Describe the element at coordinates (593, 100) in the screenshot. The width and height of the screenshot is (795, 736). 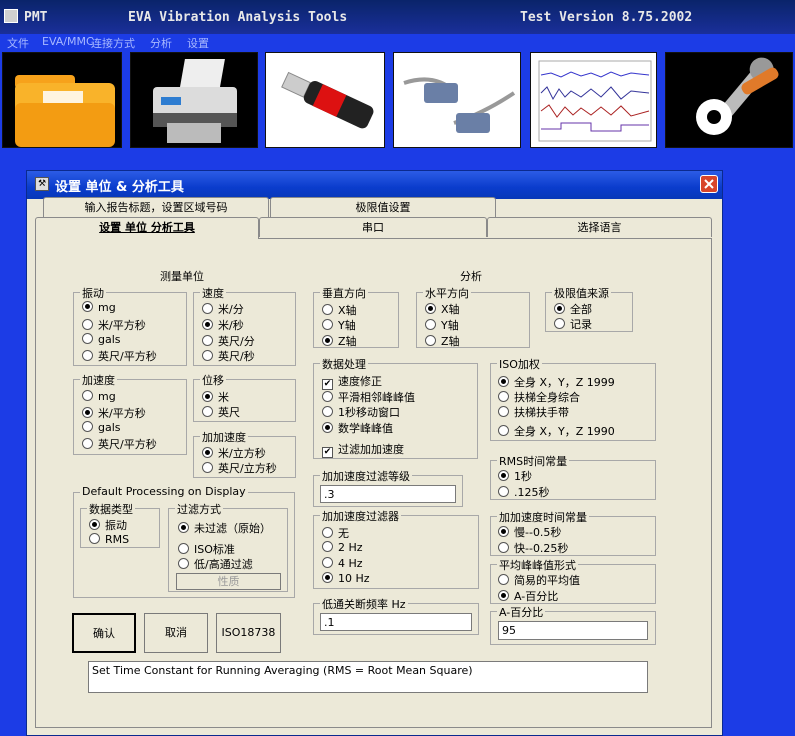
I see `waveform-chart-icon` at that location.